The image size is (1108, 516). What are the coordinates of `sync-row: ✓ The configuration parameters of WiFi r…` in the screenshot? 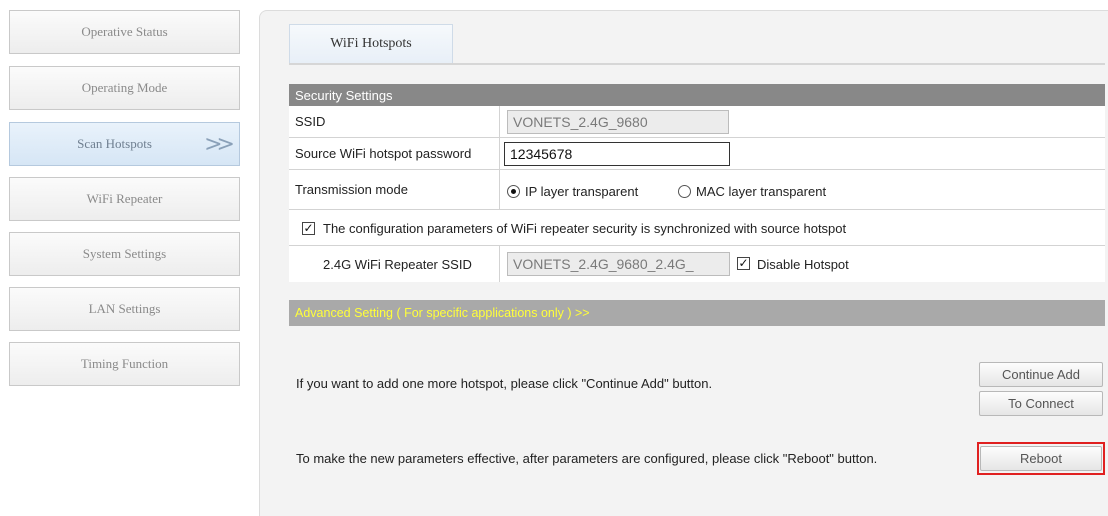 It's located at (697, 228).